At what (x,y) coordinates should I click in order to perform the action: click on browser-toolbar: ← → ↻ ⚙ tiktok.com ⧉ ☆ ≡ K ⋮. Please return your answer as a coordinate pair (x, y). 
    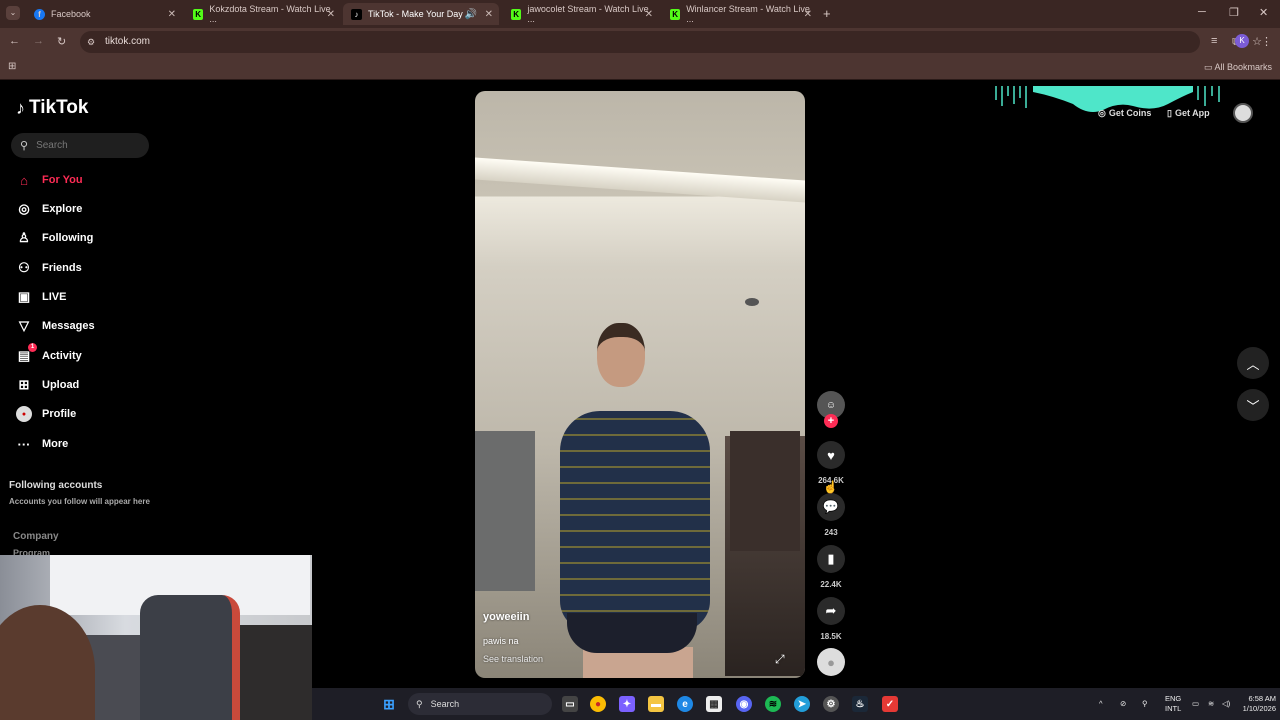
    Looking at the image, I should click on (640, 42).